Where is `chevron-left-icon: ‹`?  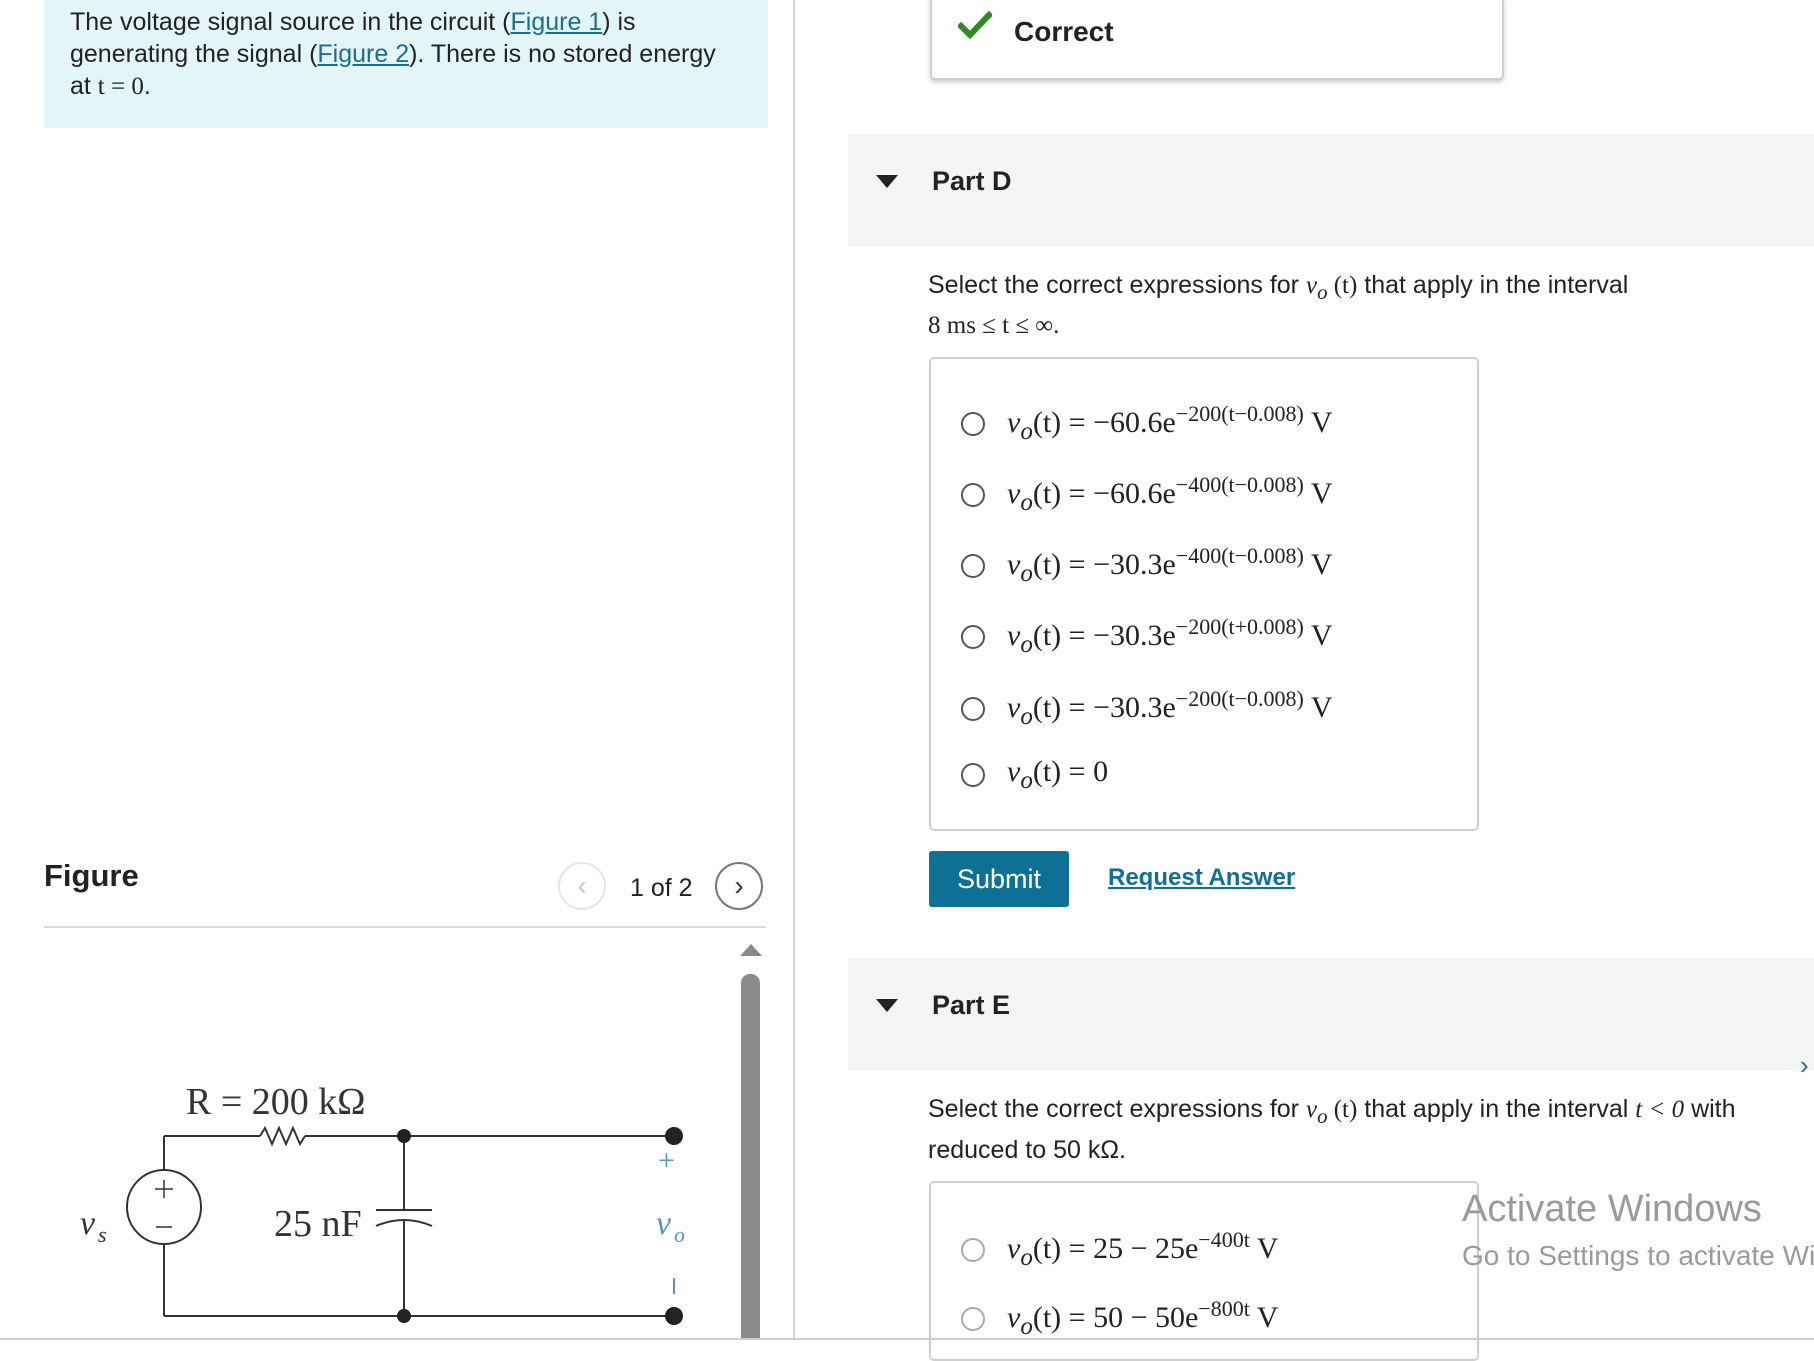
chevron-left-icon: ‹ is located at coordinates (582, 885).